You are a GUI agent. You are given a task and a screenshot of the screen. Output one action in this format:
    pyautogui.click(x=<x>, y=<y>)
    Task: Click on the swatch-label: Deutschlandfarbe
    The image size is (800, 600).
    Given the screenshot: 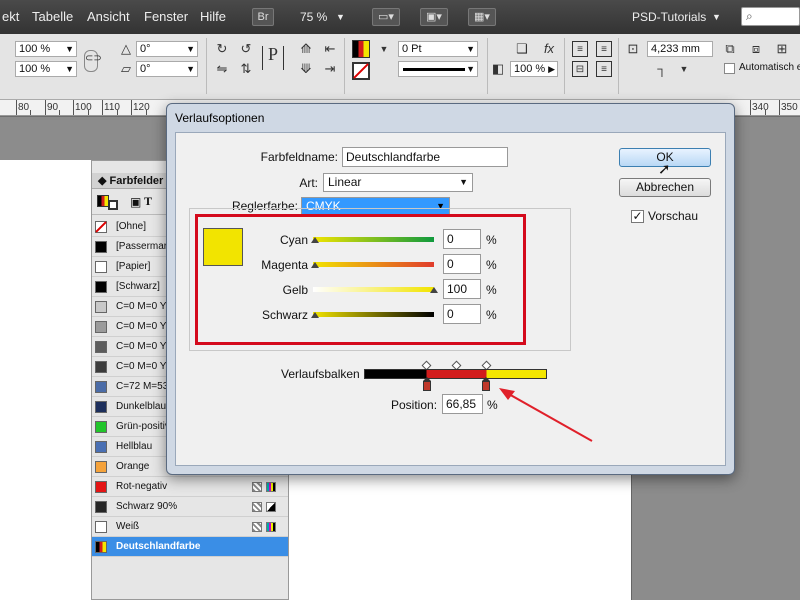 What is the action you would take?
    pyautogui.click(x=158, y=546)
    